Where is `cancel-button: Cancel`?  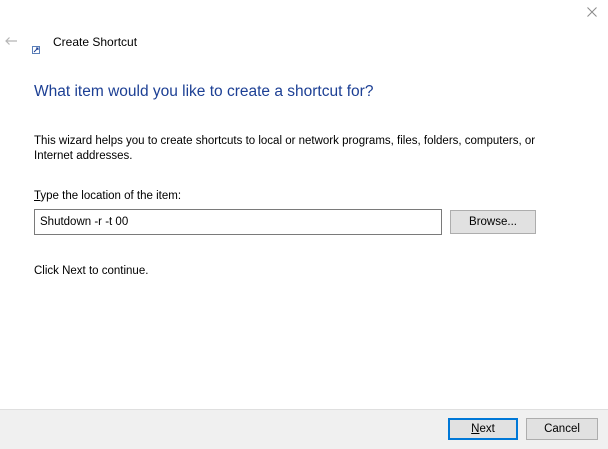
cancel-button: Cancel is located at coordinates (562, 429).